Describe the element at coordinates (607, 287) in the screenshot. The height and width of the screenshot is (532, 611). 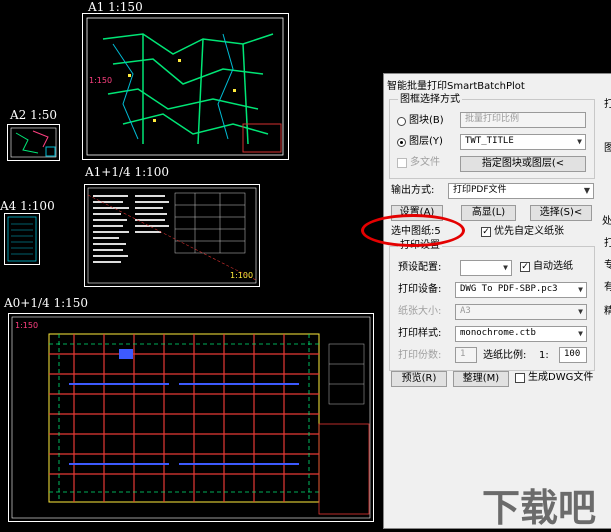
I see `right-panel-glyph: 有` at that location.